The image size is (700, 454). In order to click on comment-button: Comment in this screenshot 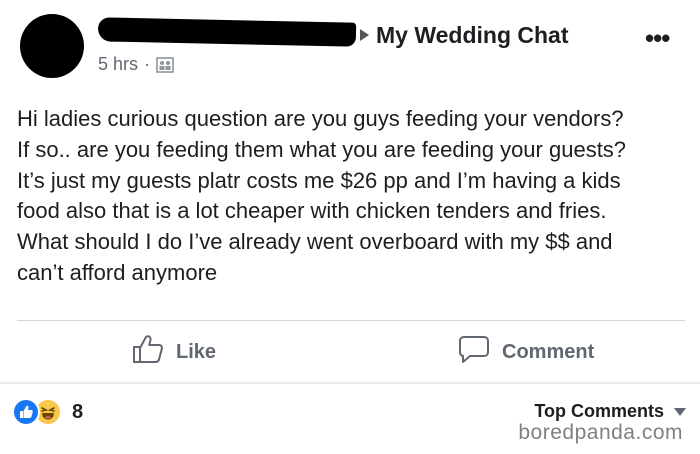, I will do `click(526, 352)`.